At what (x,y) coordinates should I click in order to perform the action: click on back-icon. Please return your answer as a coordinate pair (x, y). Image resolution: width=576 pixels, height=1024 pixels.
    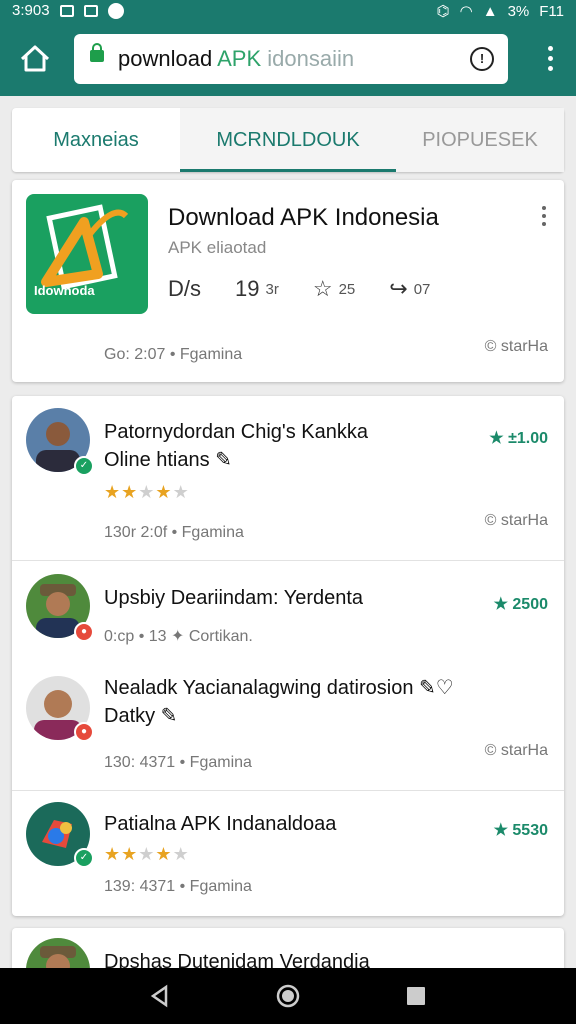
    Looking at the image, I should click on (160, 996).